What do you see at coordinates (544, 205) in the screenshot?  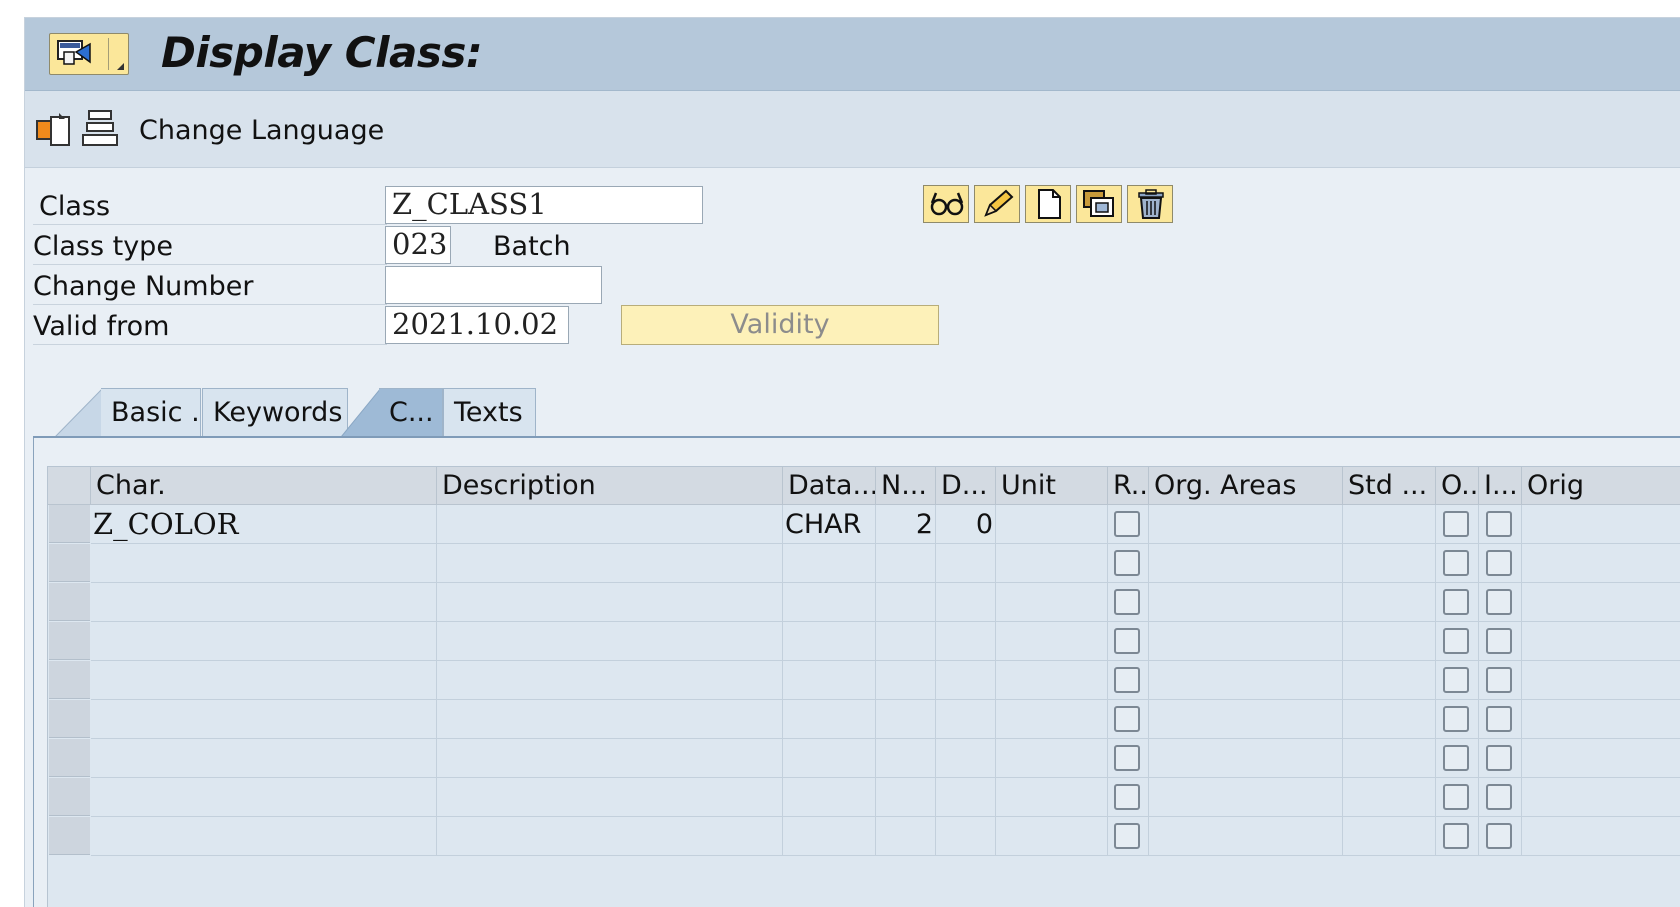 I see `class-input: Z_CLASS1` at bounding box center [544, 205].